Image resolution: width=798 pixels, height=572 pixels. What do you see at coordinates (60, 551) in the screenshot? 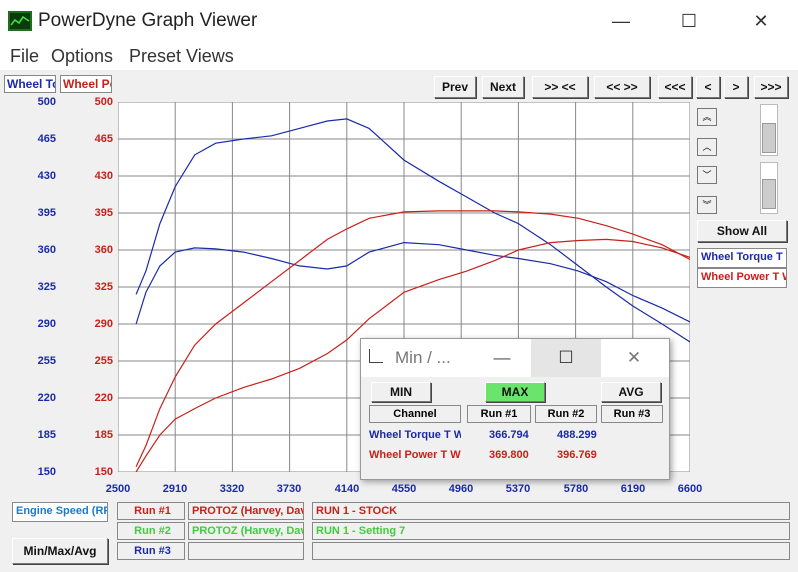
I see `min-max-avg-button: Min/Max/Avg` at bounding box center [60, 551].